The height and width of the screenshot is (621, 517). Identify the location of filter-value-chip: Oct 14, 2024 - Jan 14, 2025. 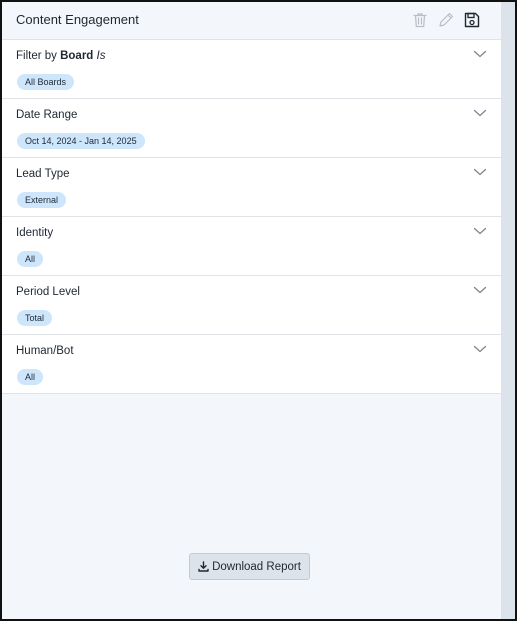
(81, 141).